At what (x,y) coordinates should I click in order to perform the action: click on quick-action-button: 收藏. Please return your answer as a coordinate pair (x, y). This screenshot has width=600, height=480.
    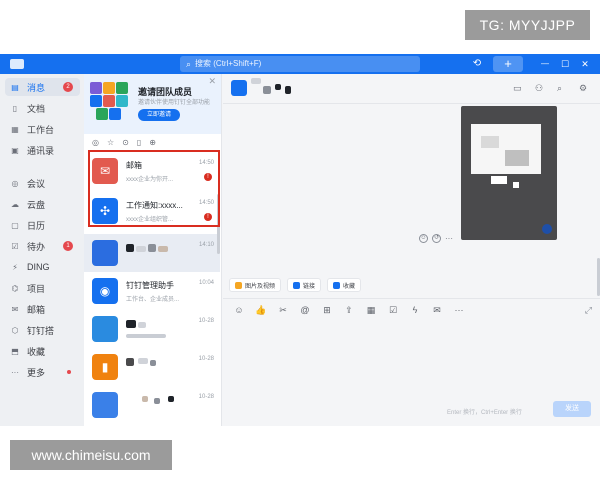
    Looking at the image, I should click on (344, 285).